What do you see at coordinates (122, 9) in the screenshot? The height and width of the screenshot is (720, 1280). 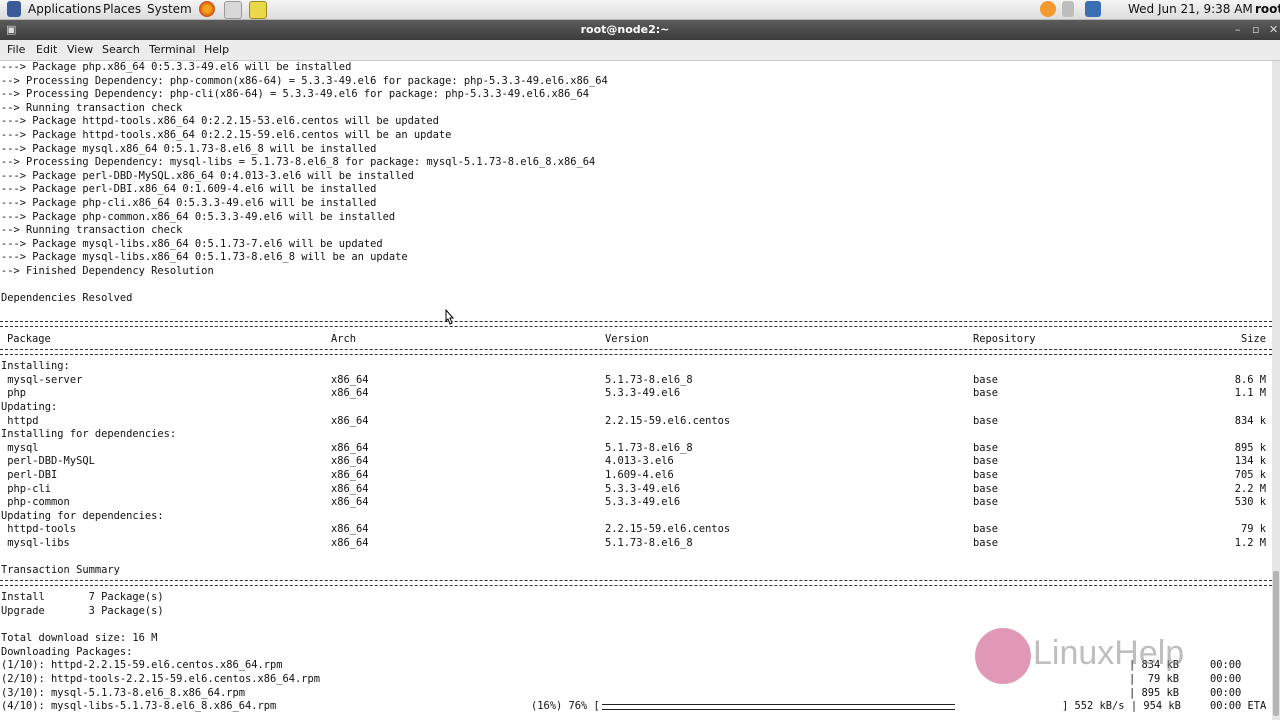 I see `places-menu: Places` at bounding box center [122, 9].